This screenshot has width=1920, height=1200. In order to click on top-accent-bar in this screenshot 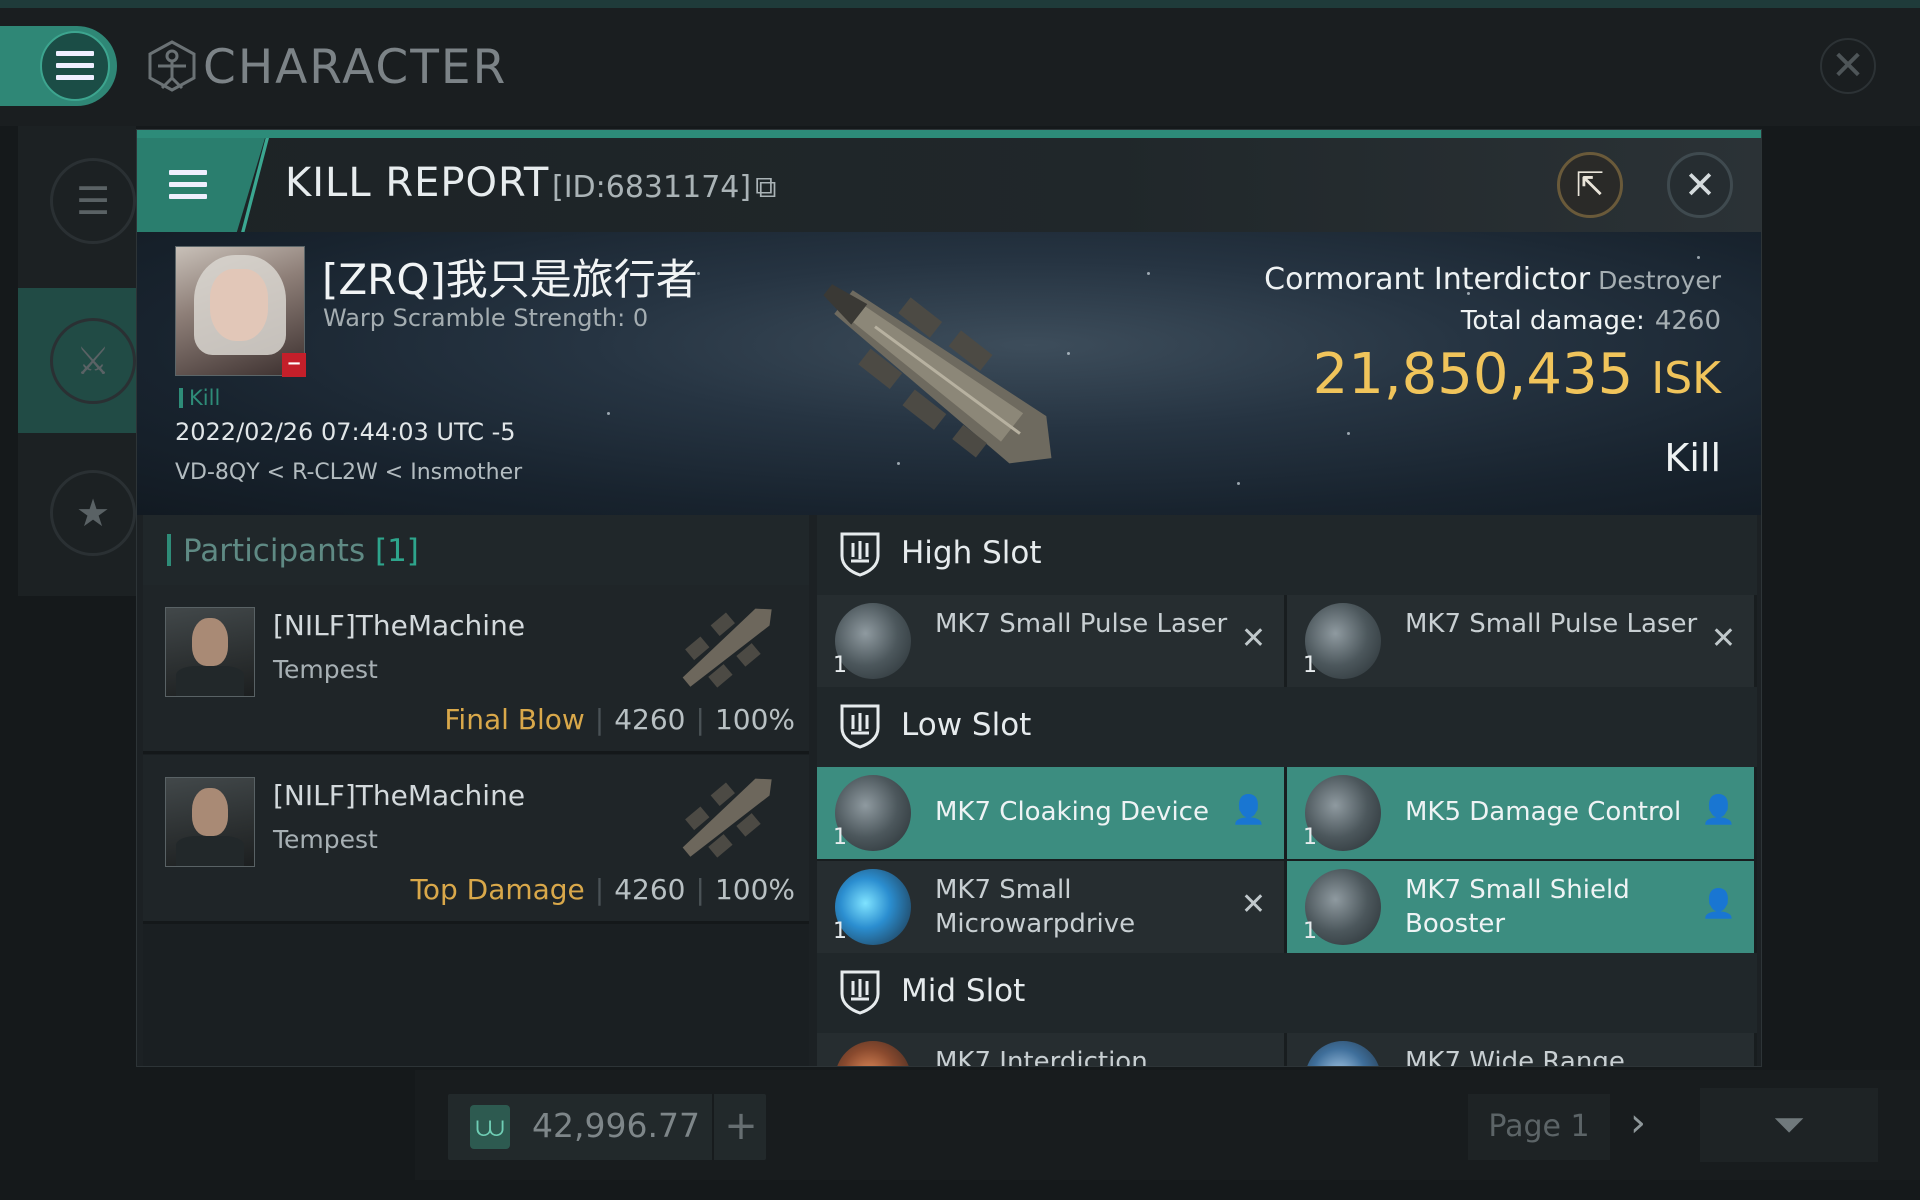, I will do `click(960, 4)`.